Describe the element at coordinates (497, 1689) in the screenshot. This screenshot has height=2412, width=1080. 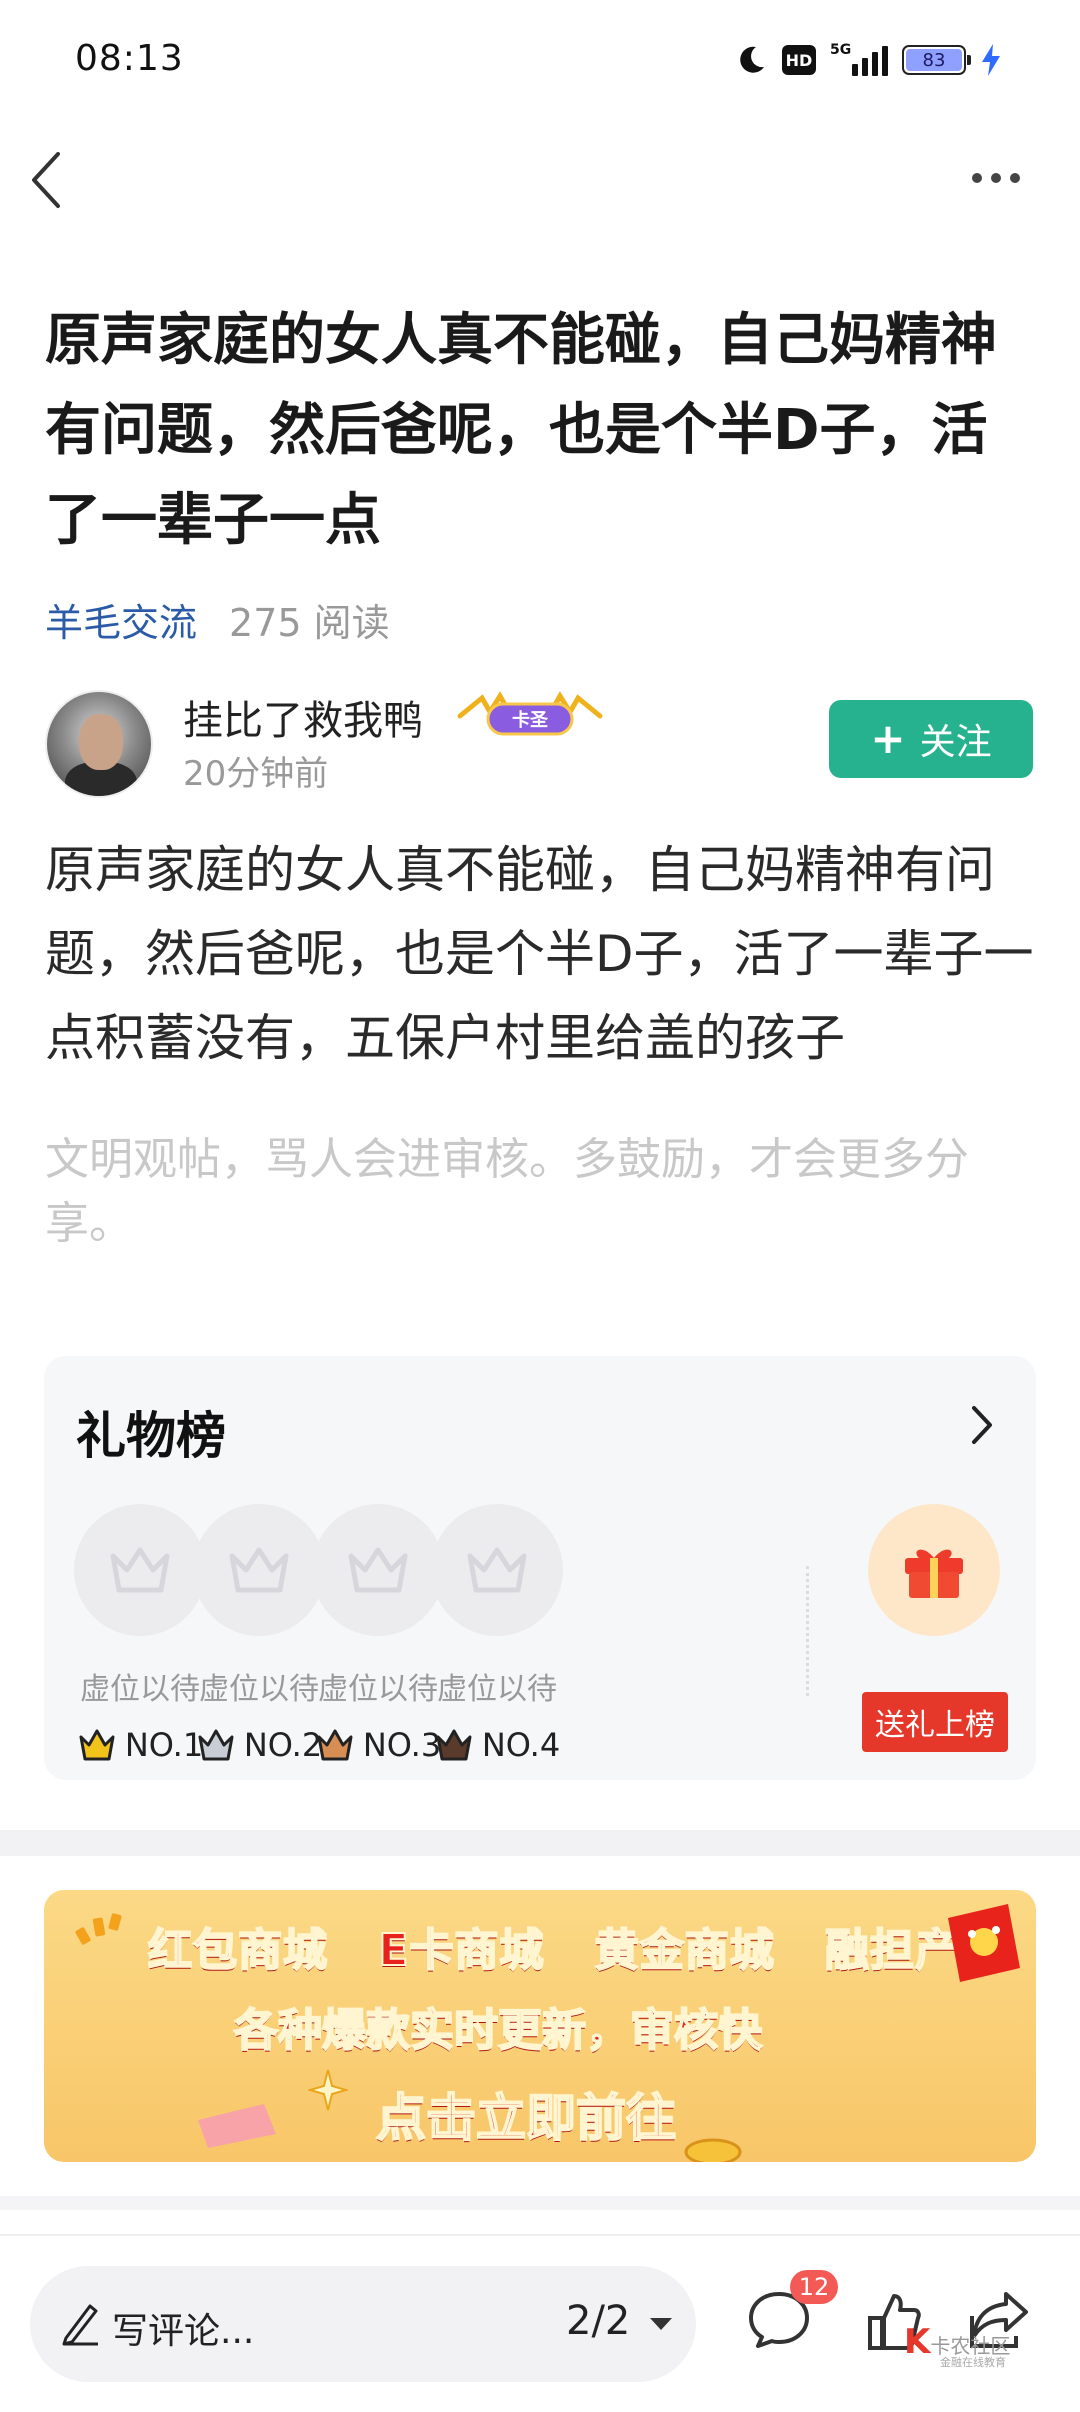
I see `slot-label: 虚位以待` at that location.